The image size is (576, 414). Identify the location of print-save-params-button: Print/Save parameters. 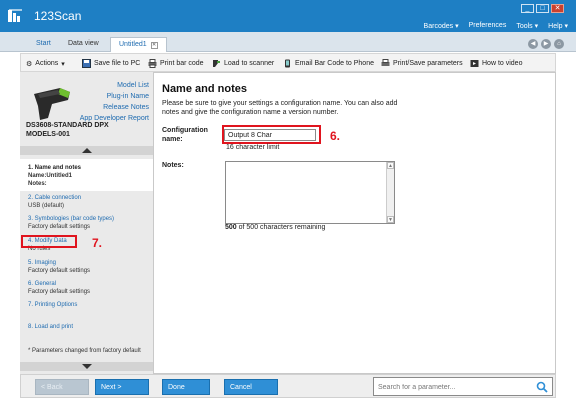
(422, 63).